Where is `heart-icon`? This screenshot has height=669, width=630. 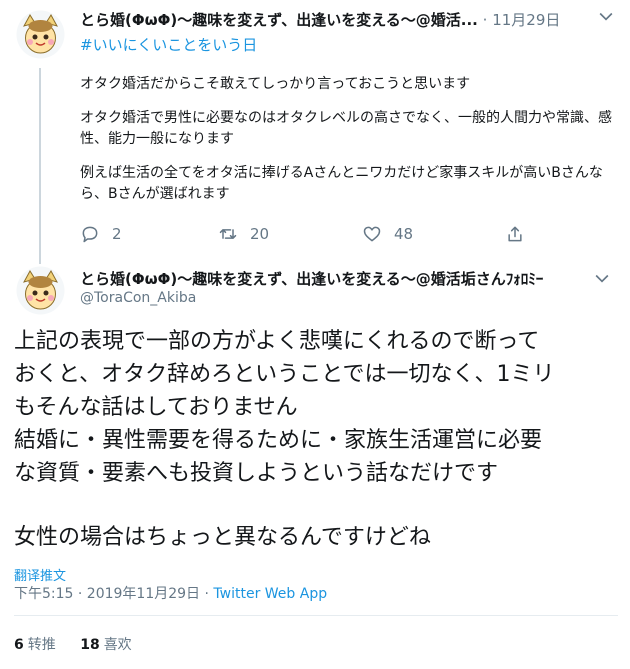 heart-icon is located at coordinates (372, 234).